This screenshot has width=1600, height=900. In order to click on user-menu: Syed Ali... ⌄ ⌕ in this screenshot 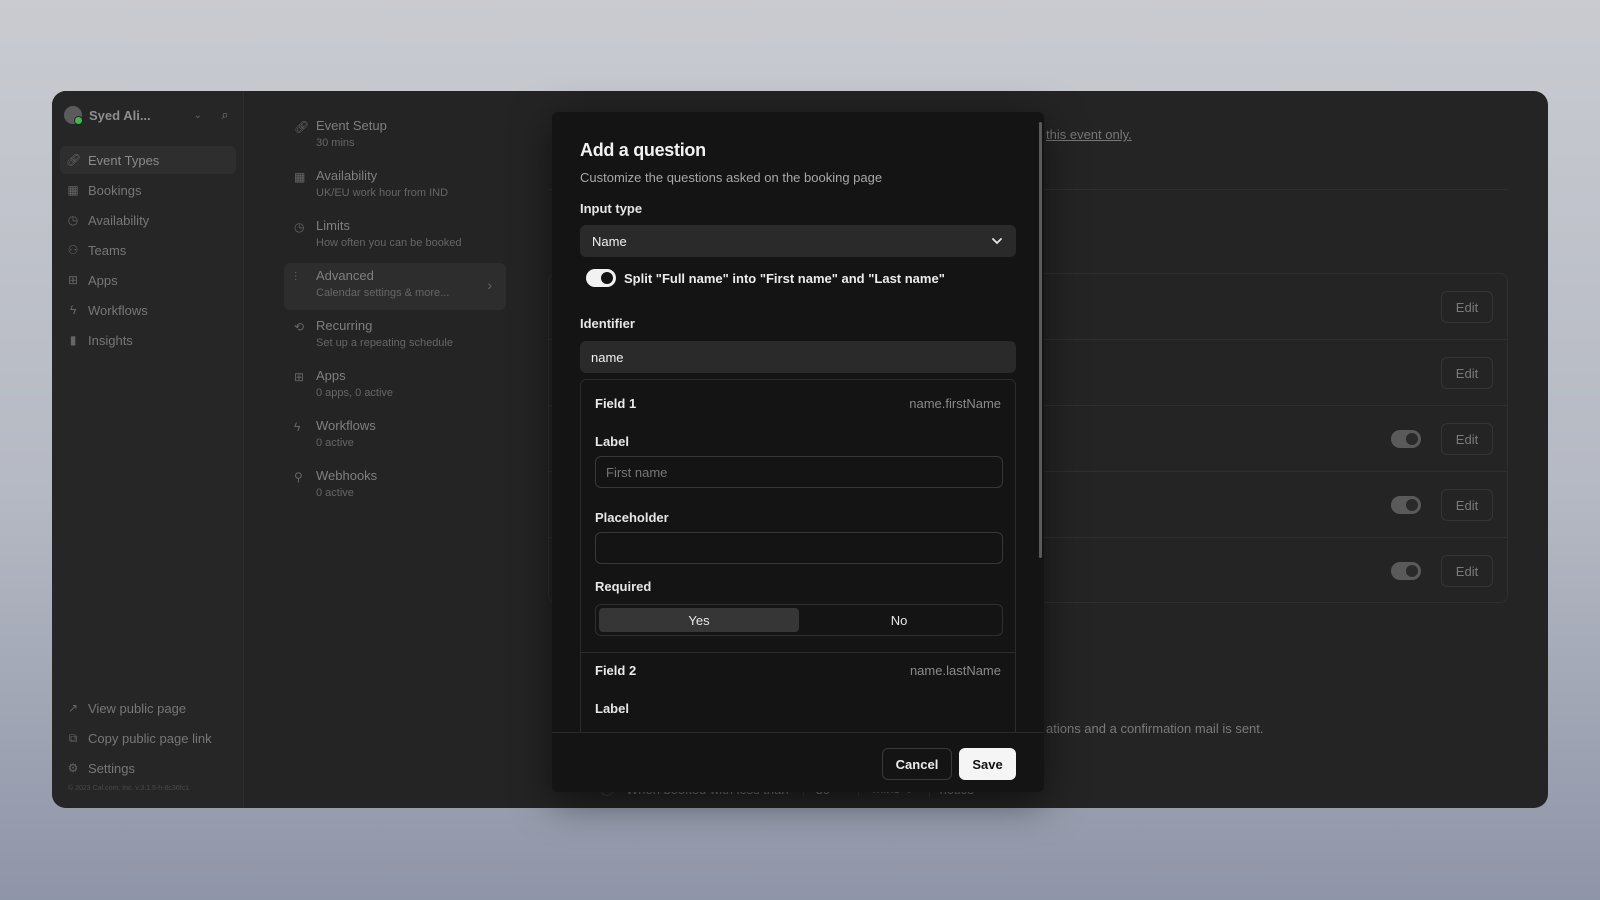, I will do `click(149, 115)`.